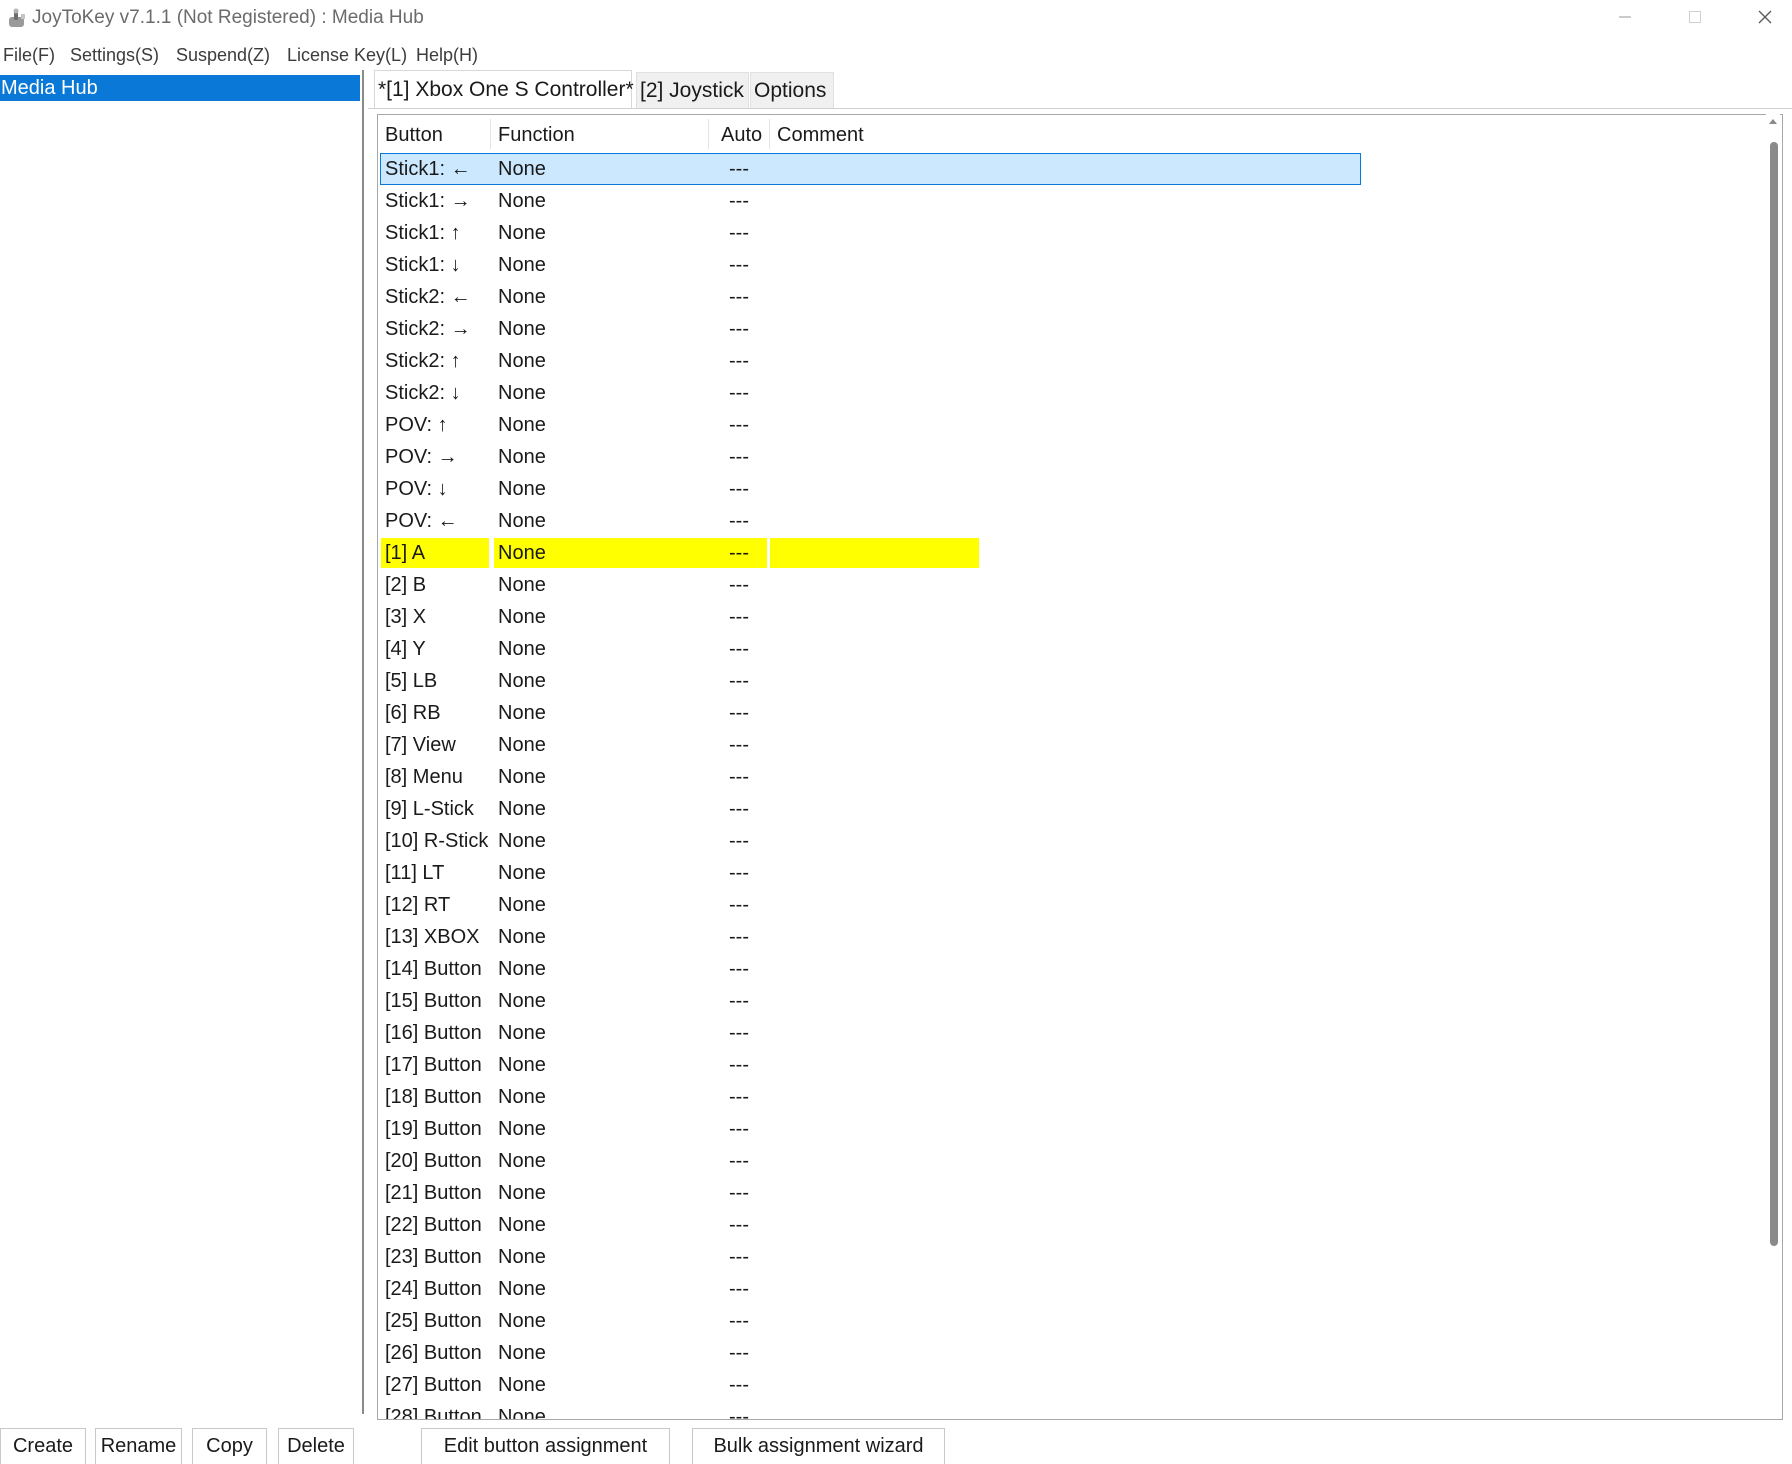 Image resolution: width=1792 pixels, height=1464 pixels. What do you see at coordinates (138, 1446) in the screenshot?
I see `rename-profile-button: Rename` at bounding box center [138, 1446].